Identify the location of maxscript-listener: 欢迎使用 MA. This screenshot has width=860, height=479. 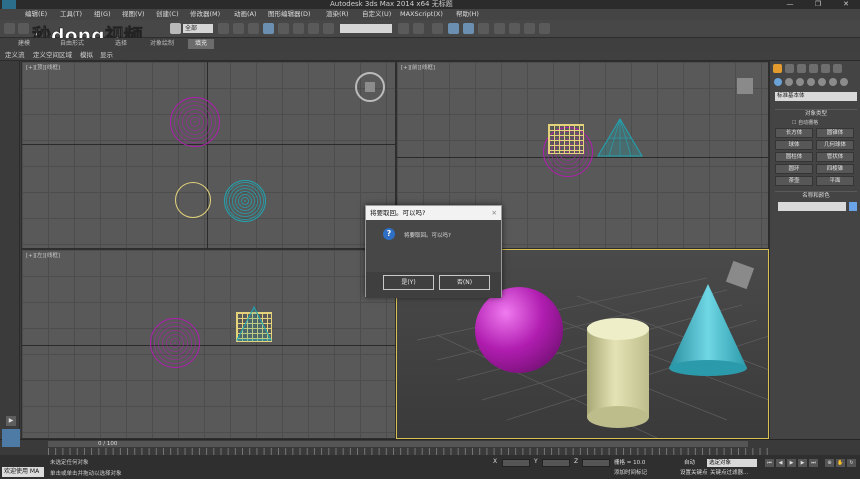
(23, 472).